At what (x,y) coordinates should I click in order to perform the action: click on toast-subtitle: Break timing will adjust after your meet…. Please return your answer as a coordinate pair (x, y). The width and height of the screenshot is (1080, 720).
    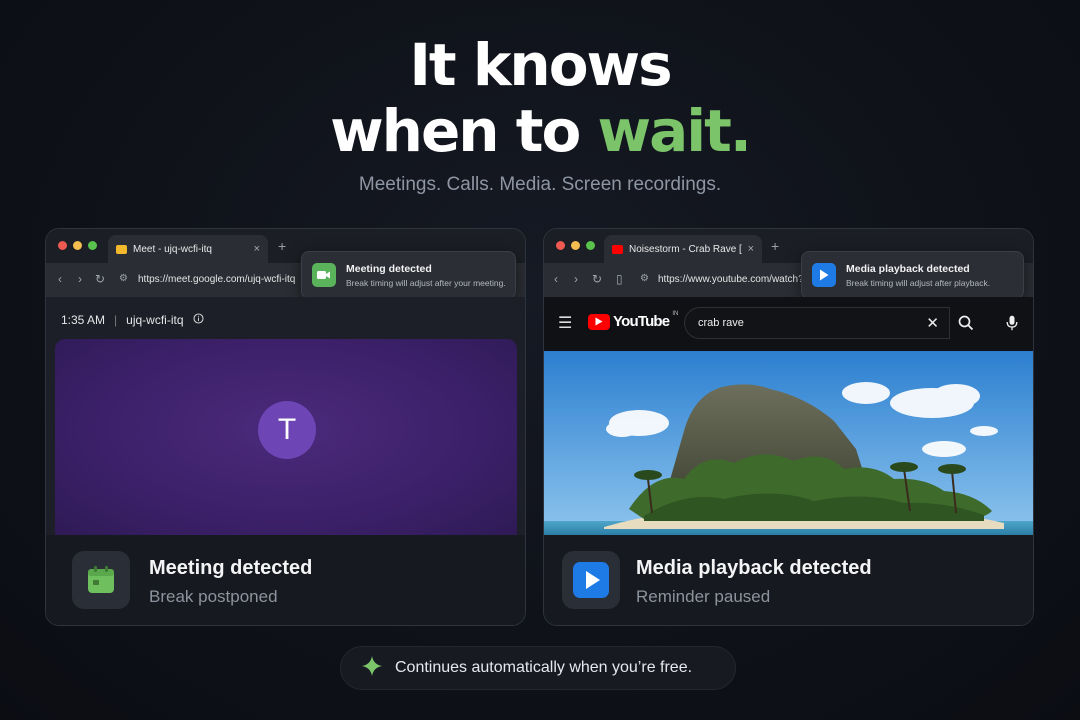
    Looking at the image, I should click on (426, 282).